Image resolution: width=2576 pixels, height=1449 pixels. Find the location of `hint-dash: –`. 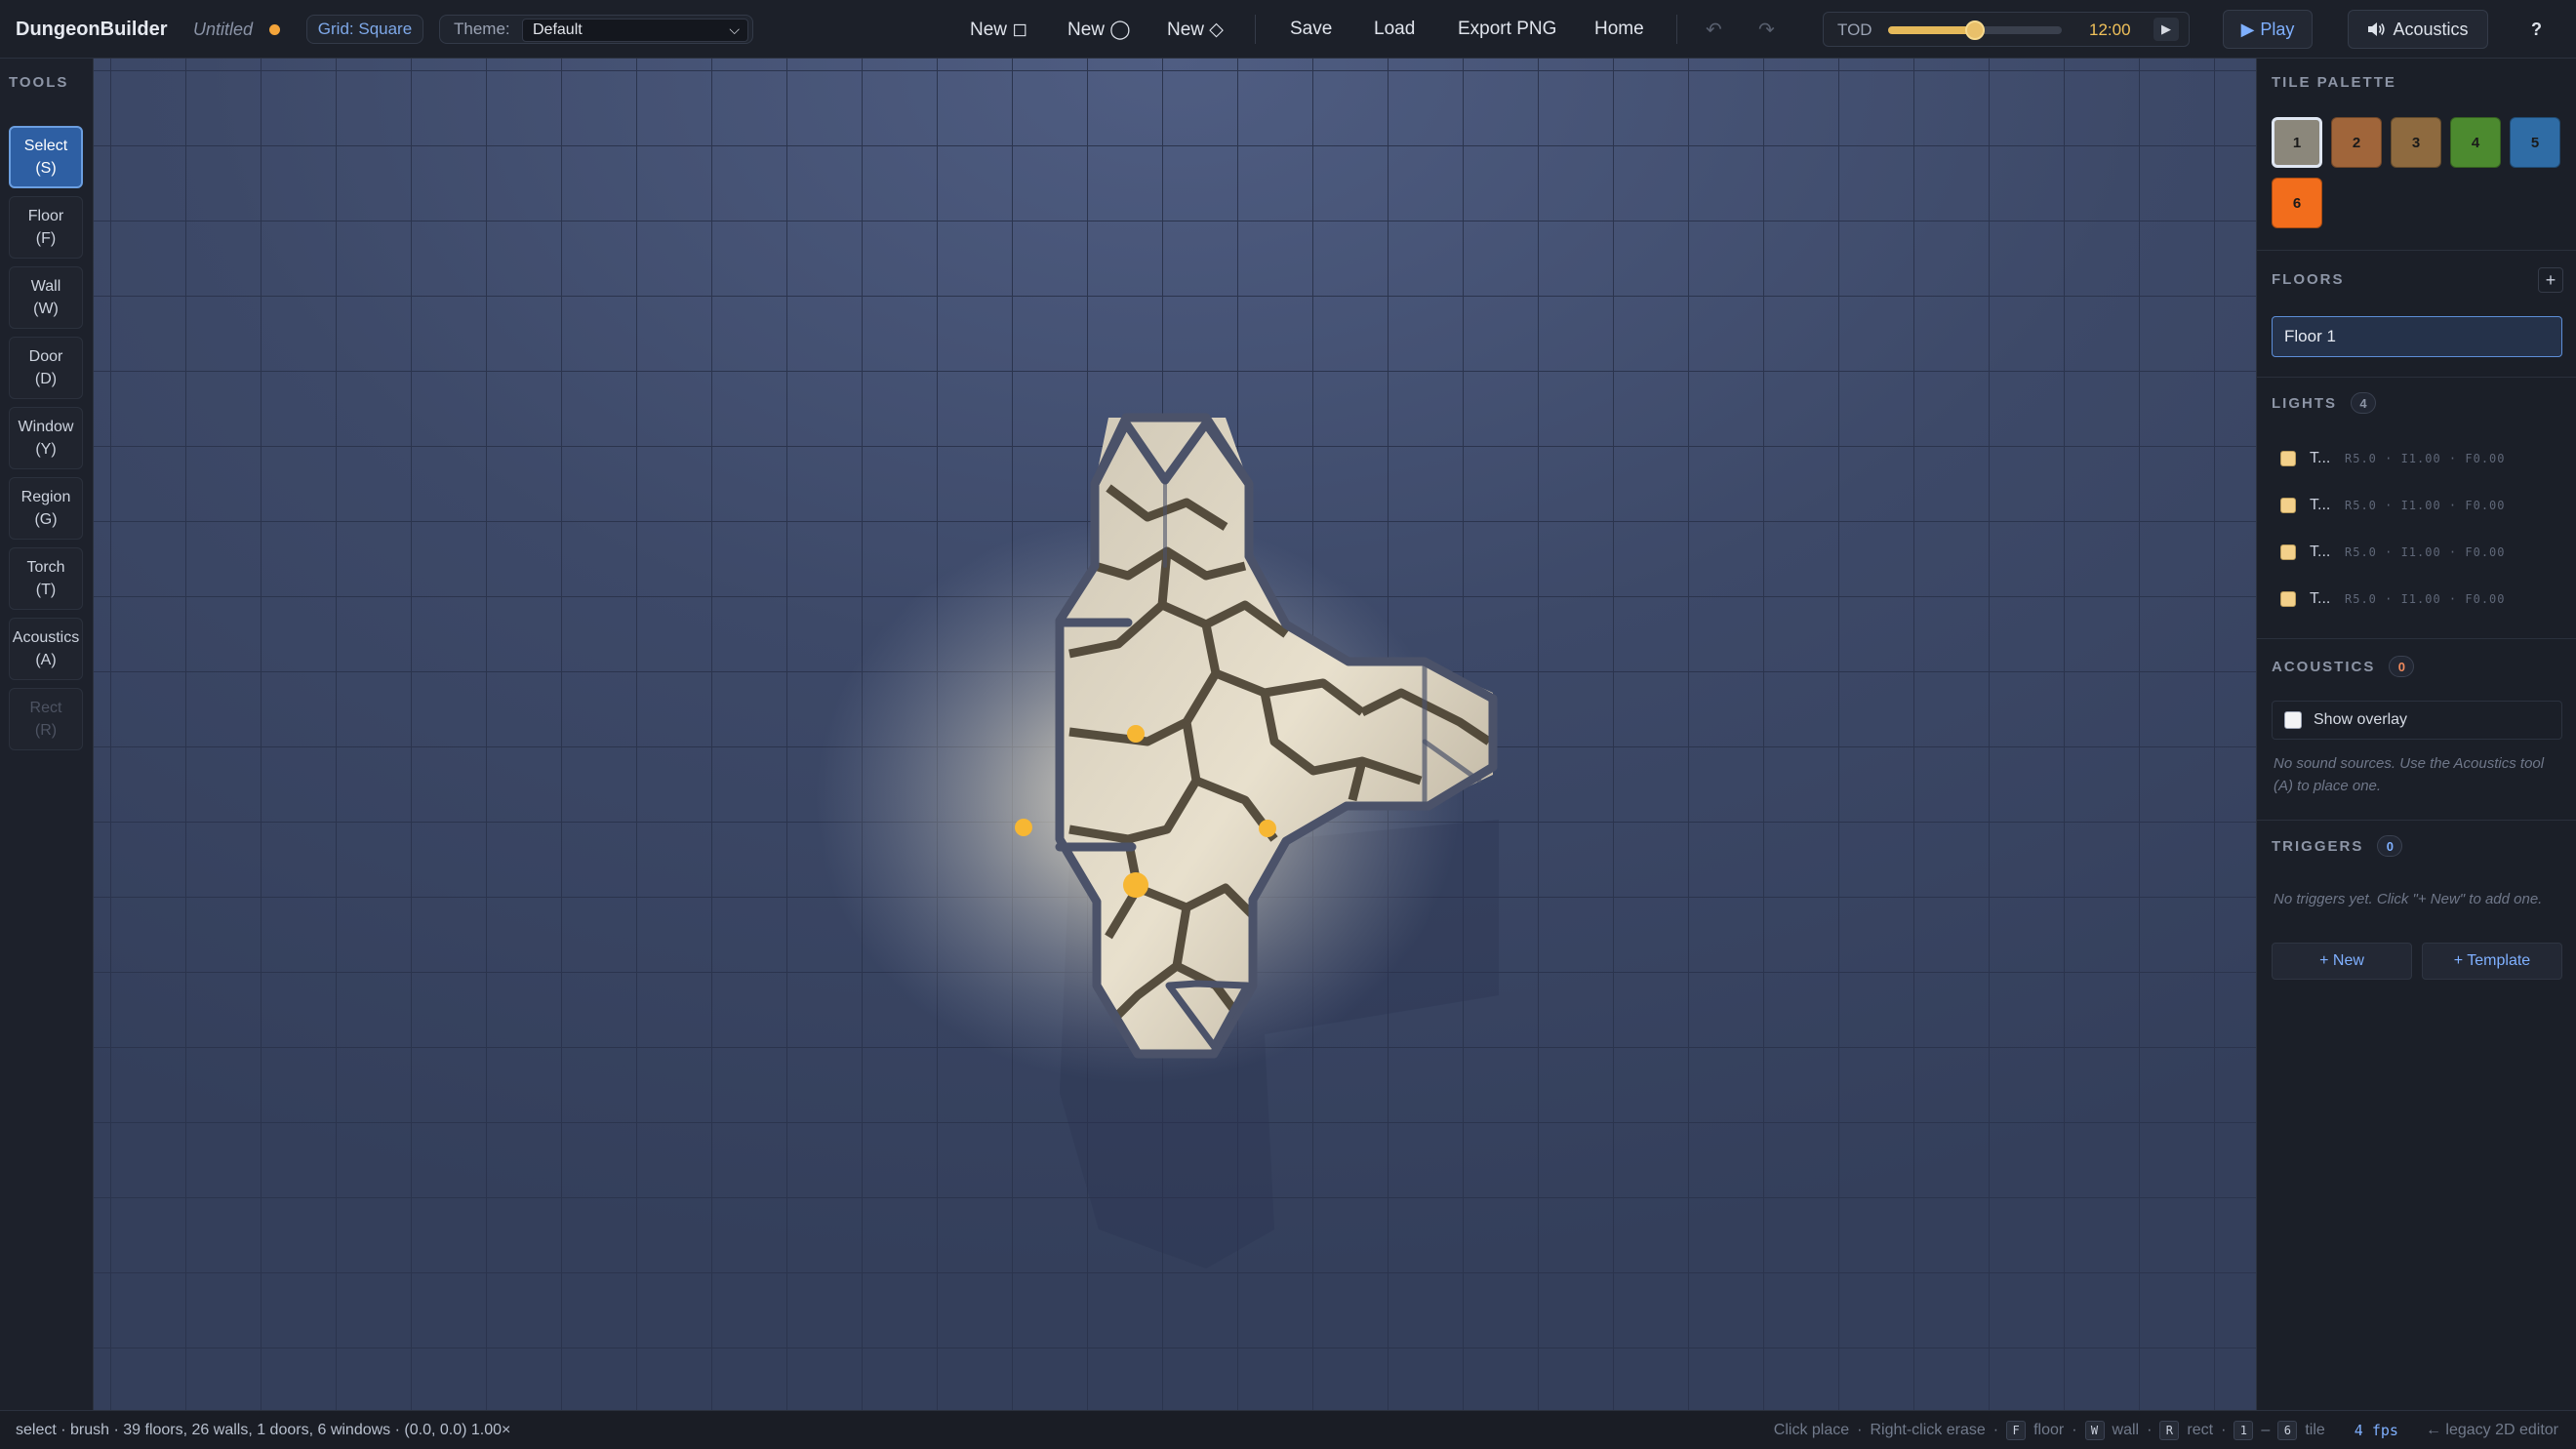

hint-dash: – is located at coordinates (2266, 1430).